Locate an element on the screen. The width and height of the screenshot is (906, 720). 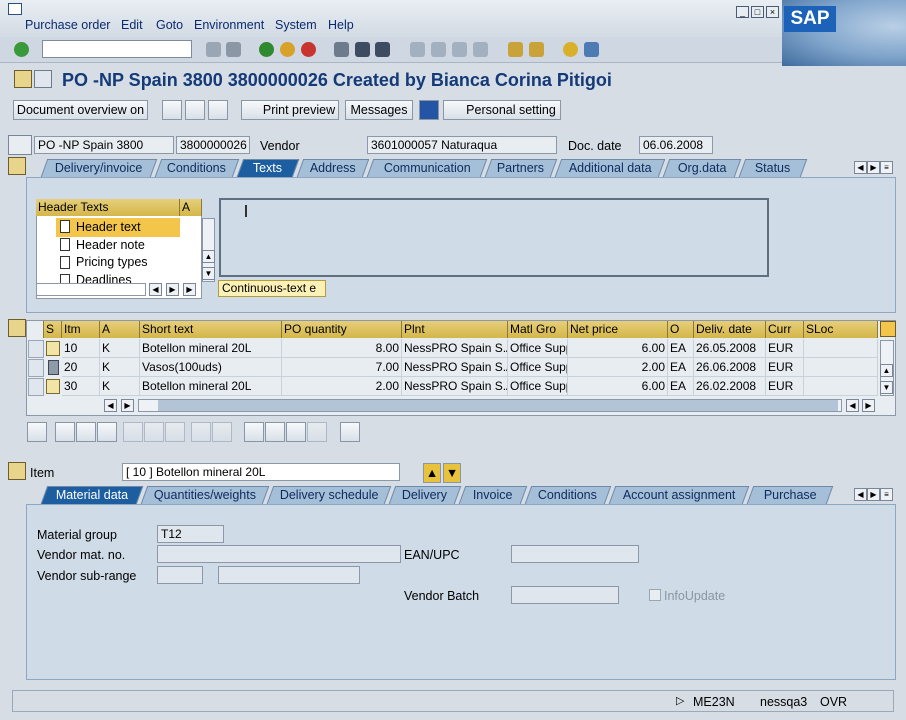
default-values-icon is located at coordinates (350, 432).